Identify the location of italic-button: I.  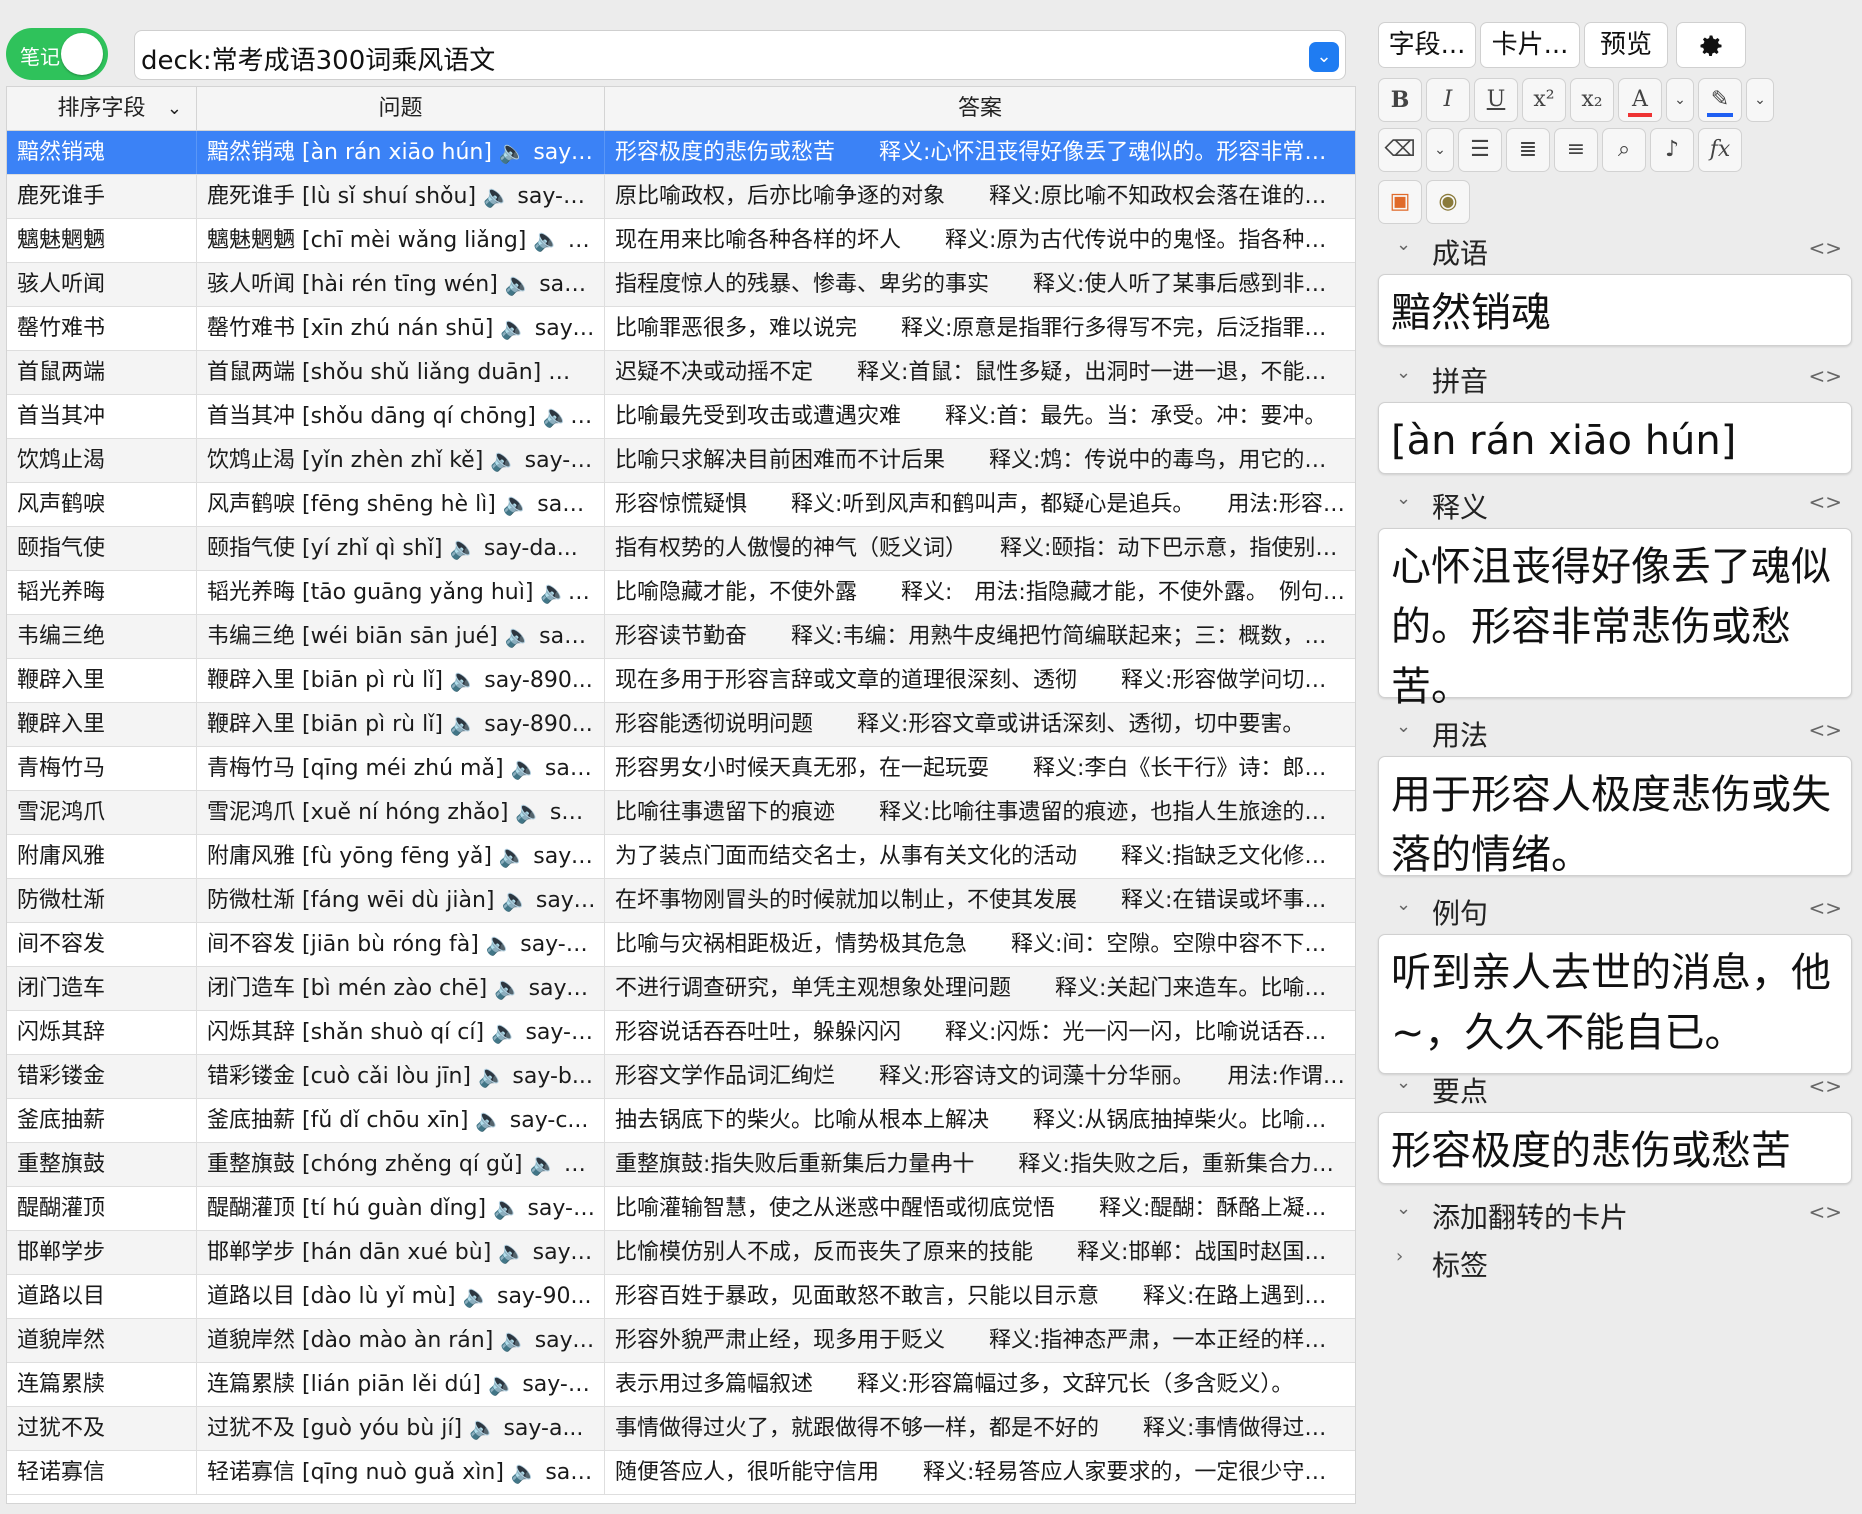
(1448, 100).